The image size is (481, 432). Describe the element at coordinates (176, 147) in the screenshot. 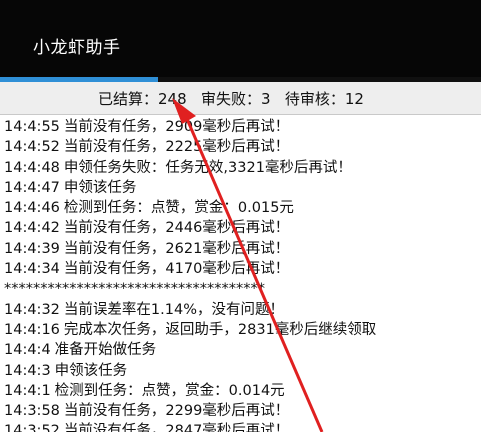

I see `log-entry-message: 当前没有任务，2225毫秒后再试！` at that location.